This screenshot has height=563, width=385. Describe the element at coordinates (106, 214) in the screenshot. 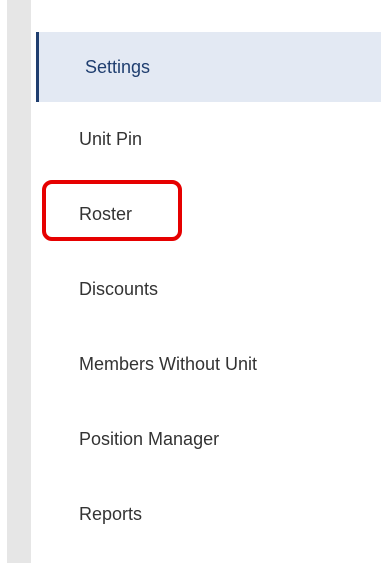

I see `sidebar-item-label: Roster` at that location.